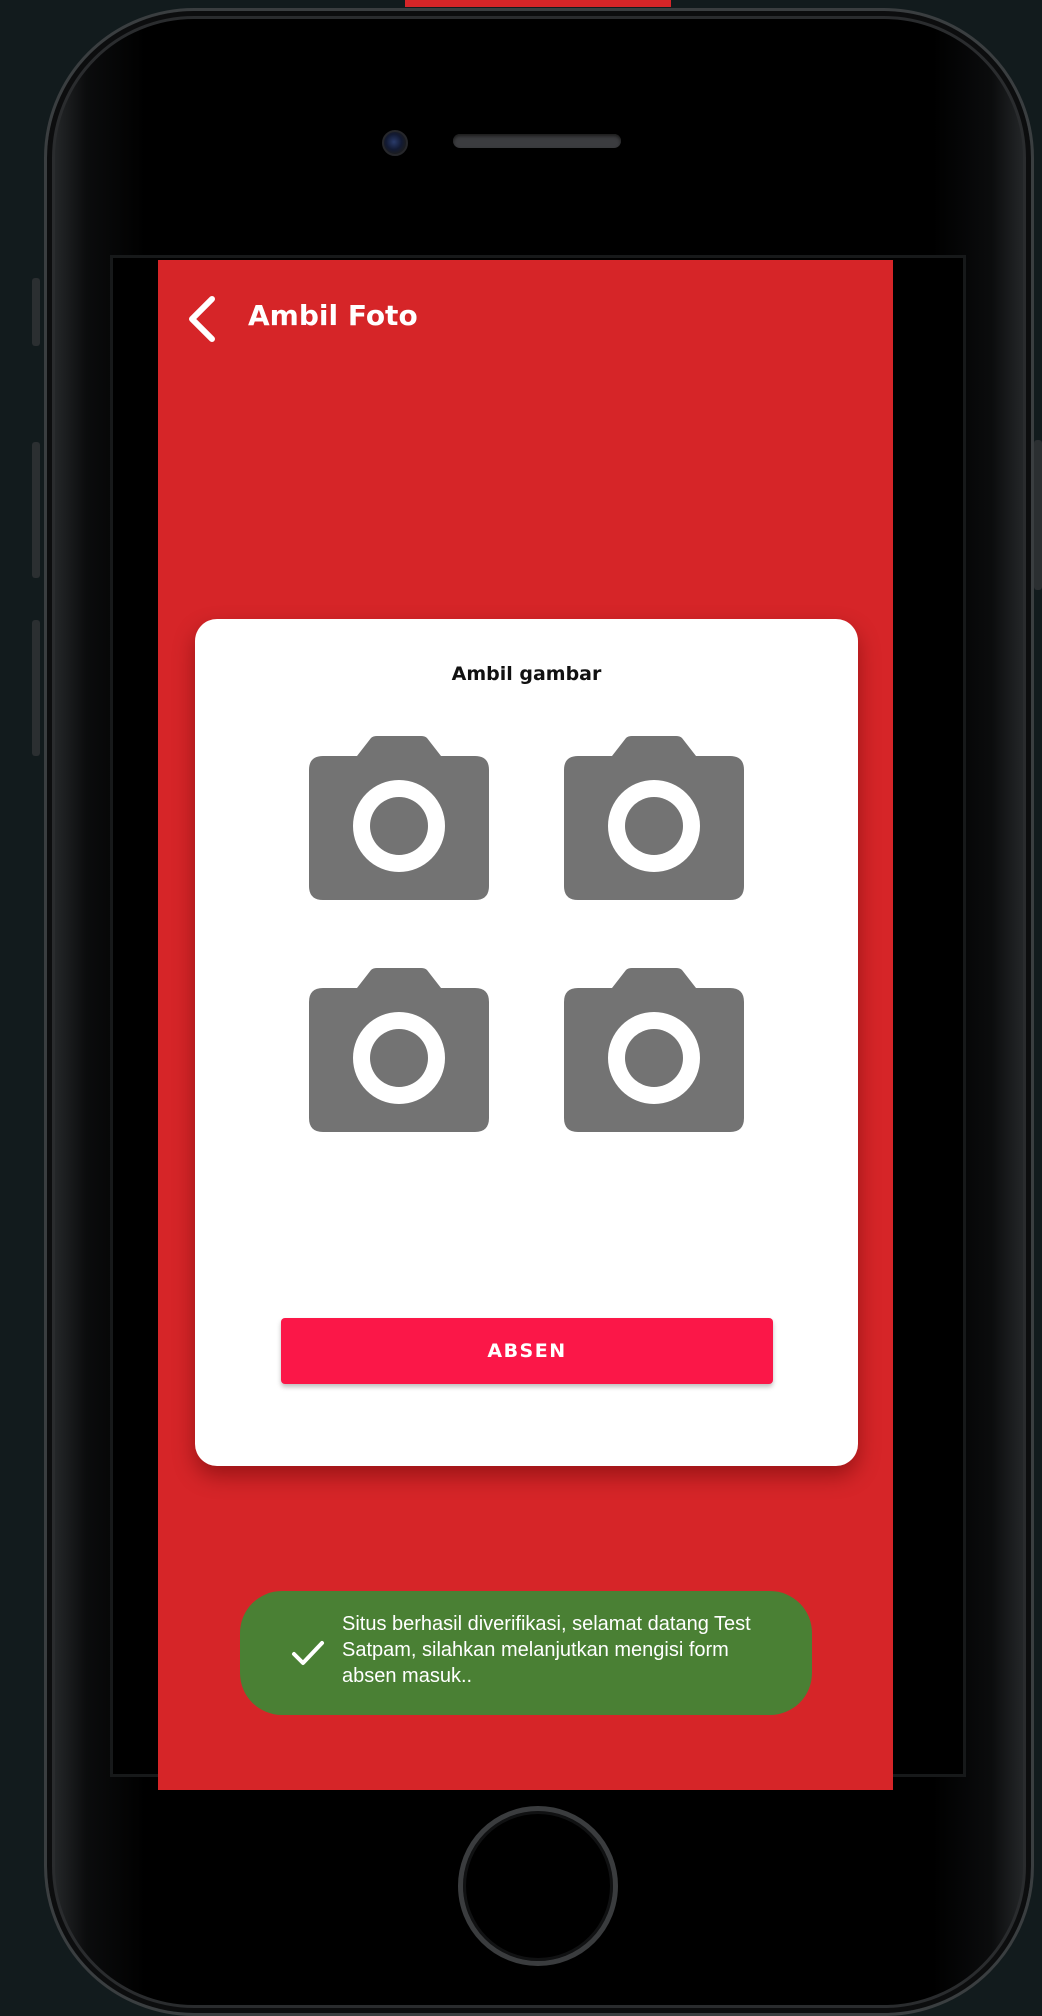 The height and width of the screenshot is (2016, 1042). What do you see at coordinates (395, 143) in the screenshot?
I see `front-camera-lens` at bounding box center [395, 143].